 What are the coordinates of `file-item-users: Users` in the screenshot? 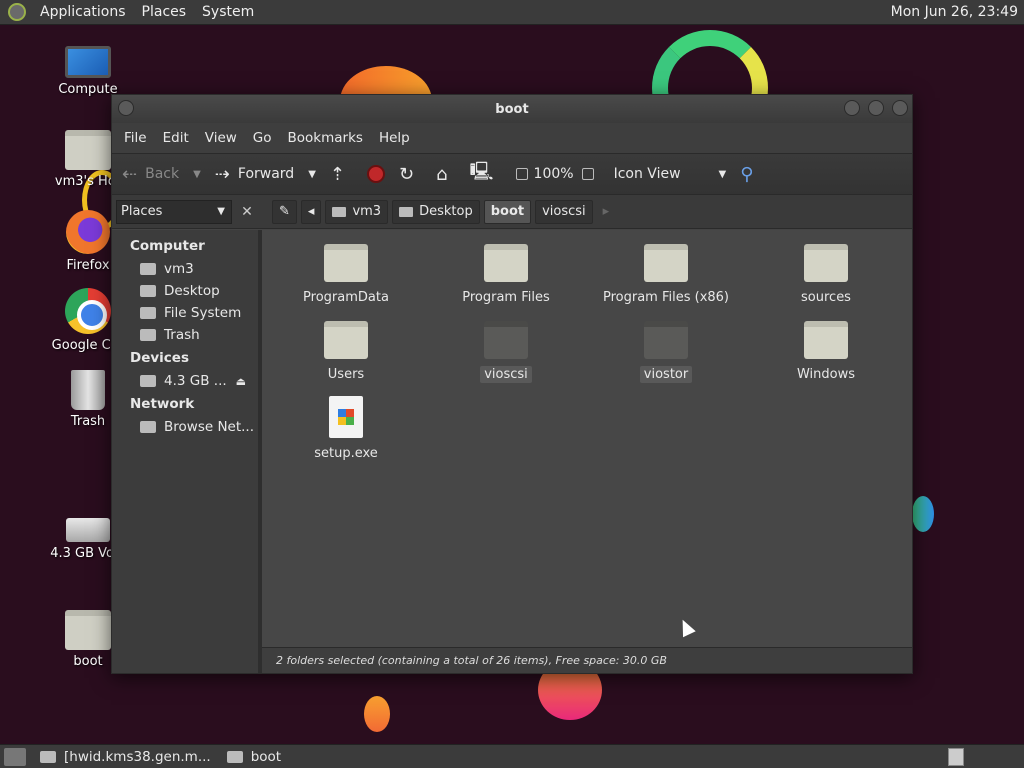 It's located at (346, 351).